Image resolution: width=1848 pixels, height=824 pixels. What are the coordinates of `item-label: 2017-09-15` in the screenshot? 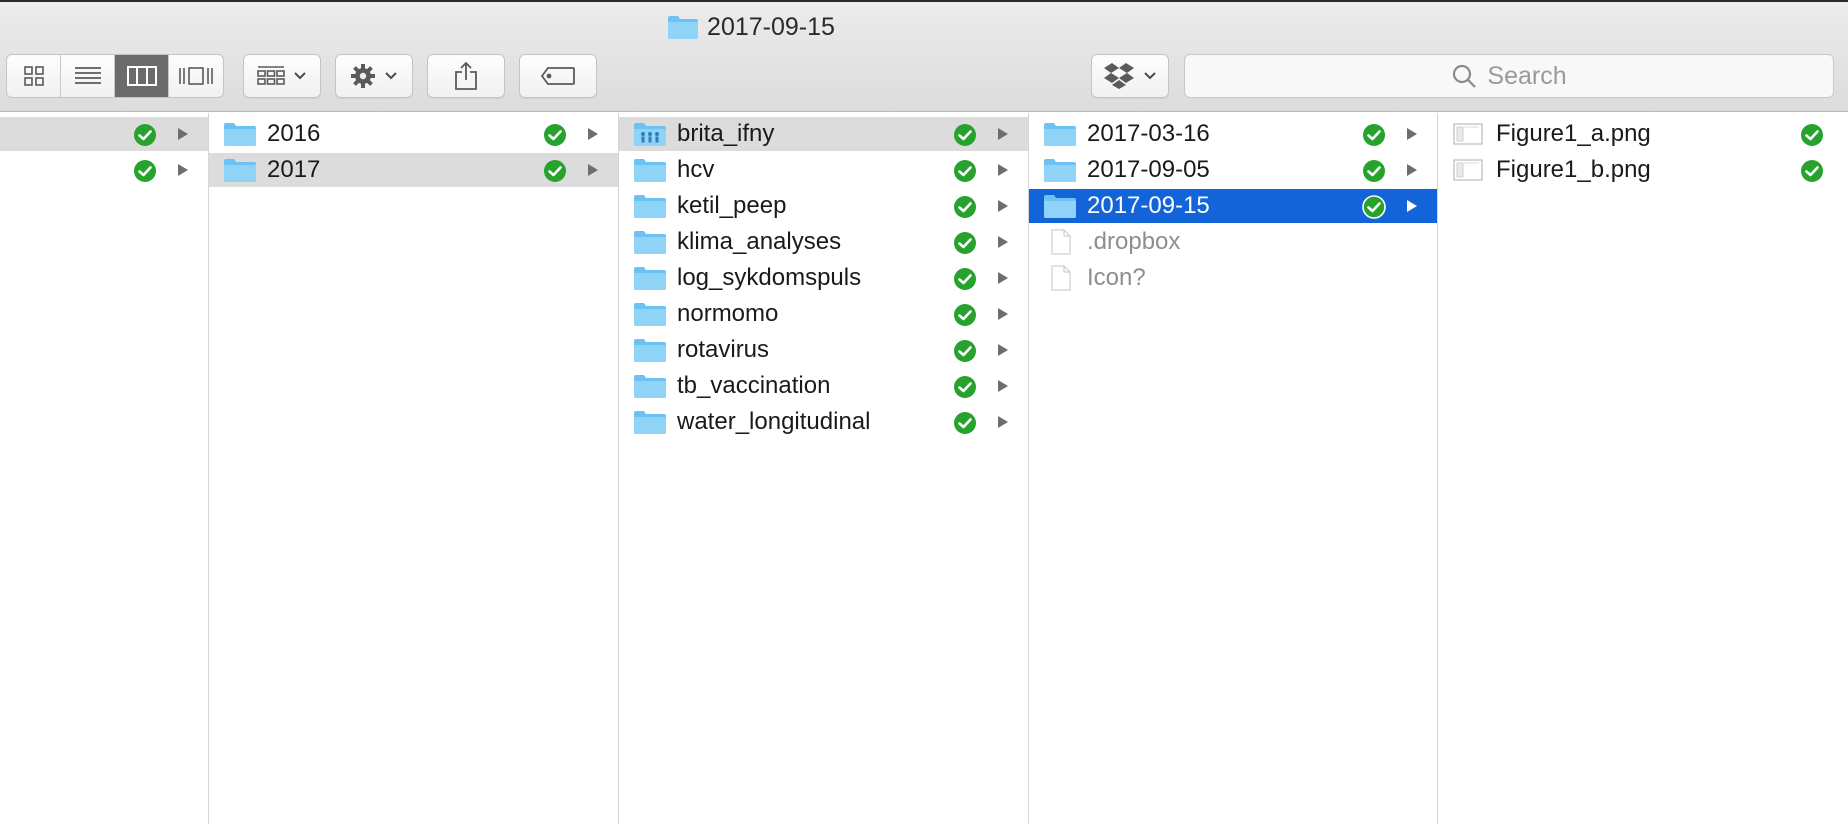 It's located at (1148, 205).